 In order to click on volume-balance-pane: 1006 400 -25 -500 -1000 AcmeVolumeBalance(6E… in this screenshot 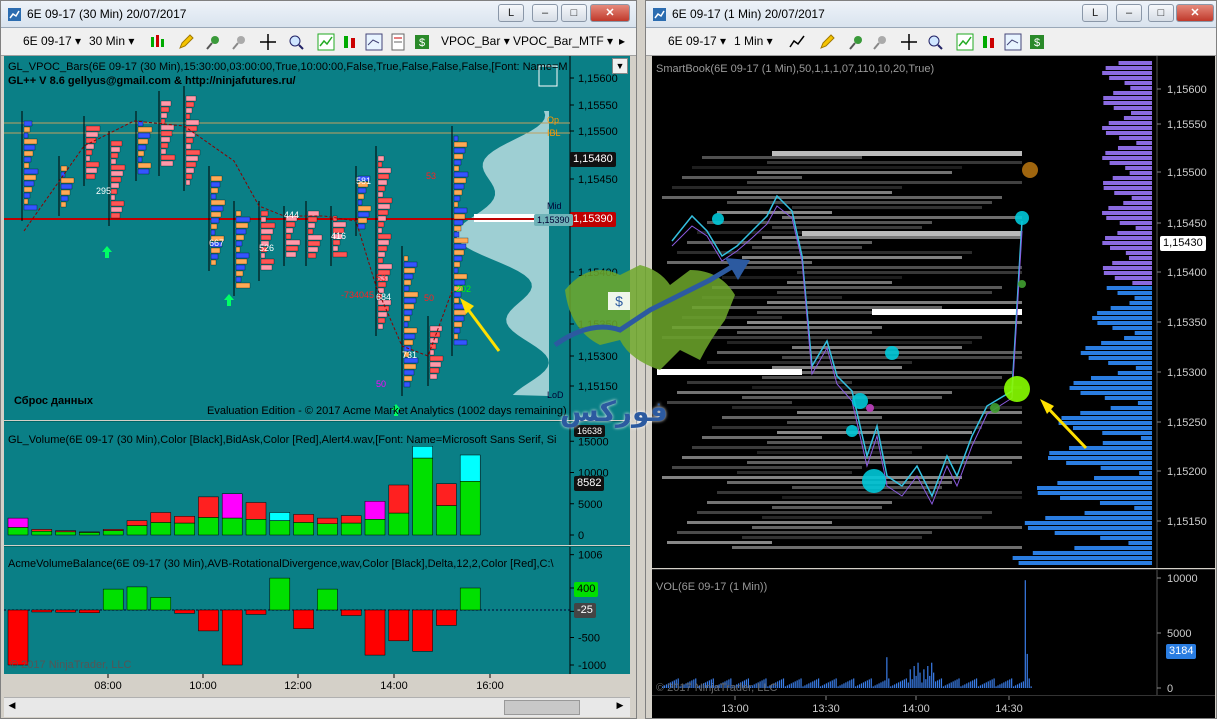, I will do `click(317, 610)`.